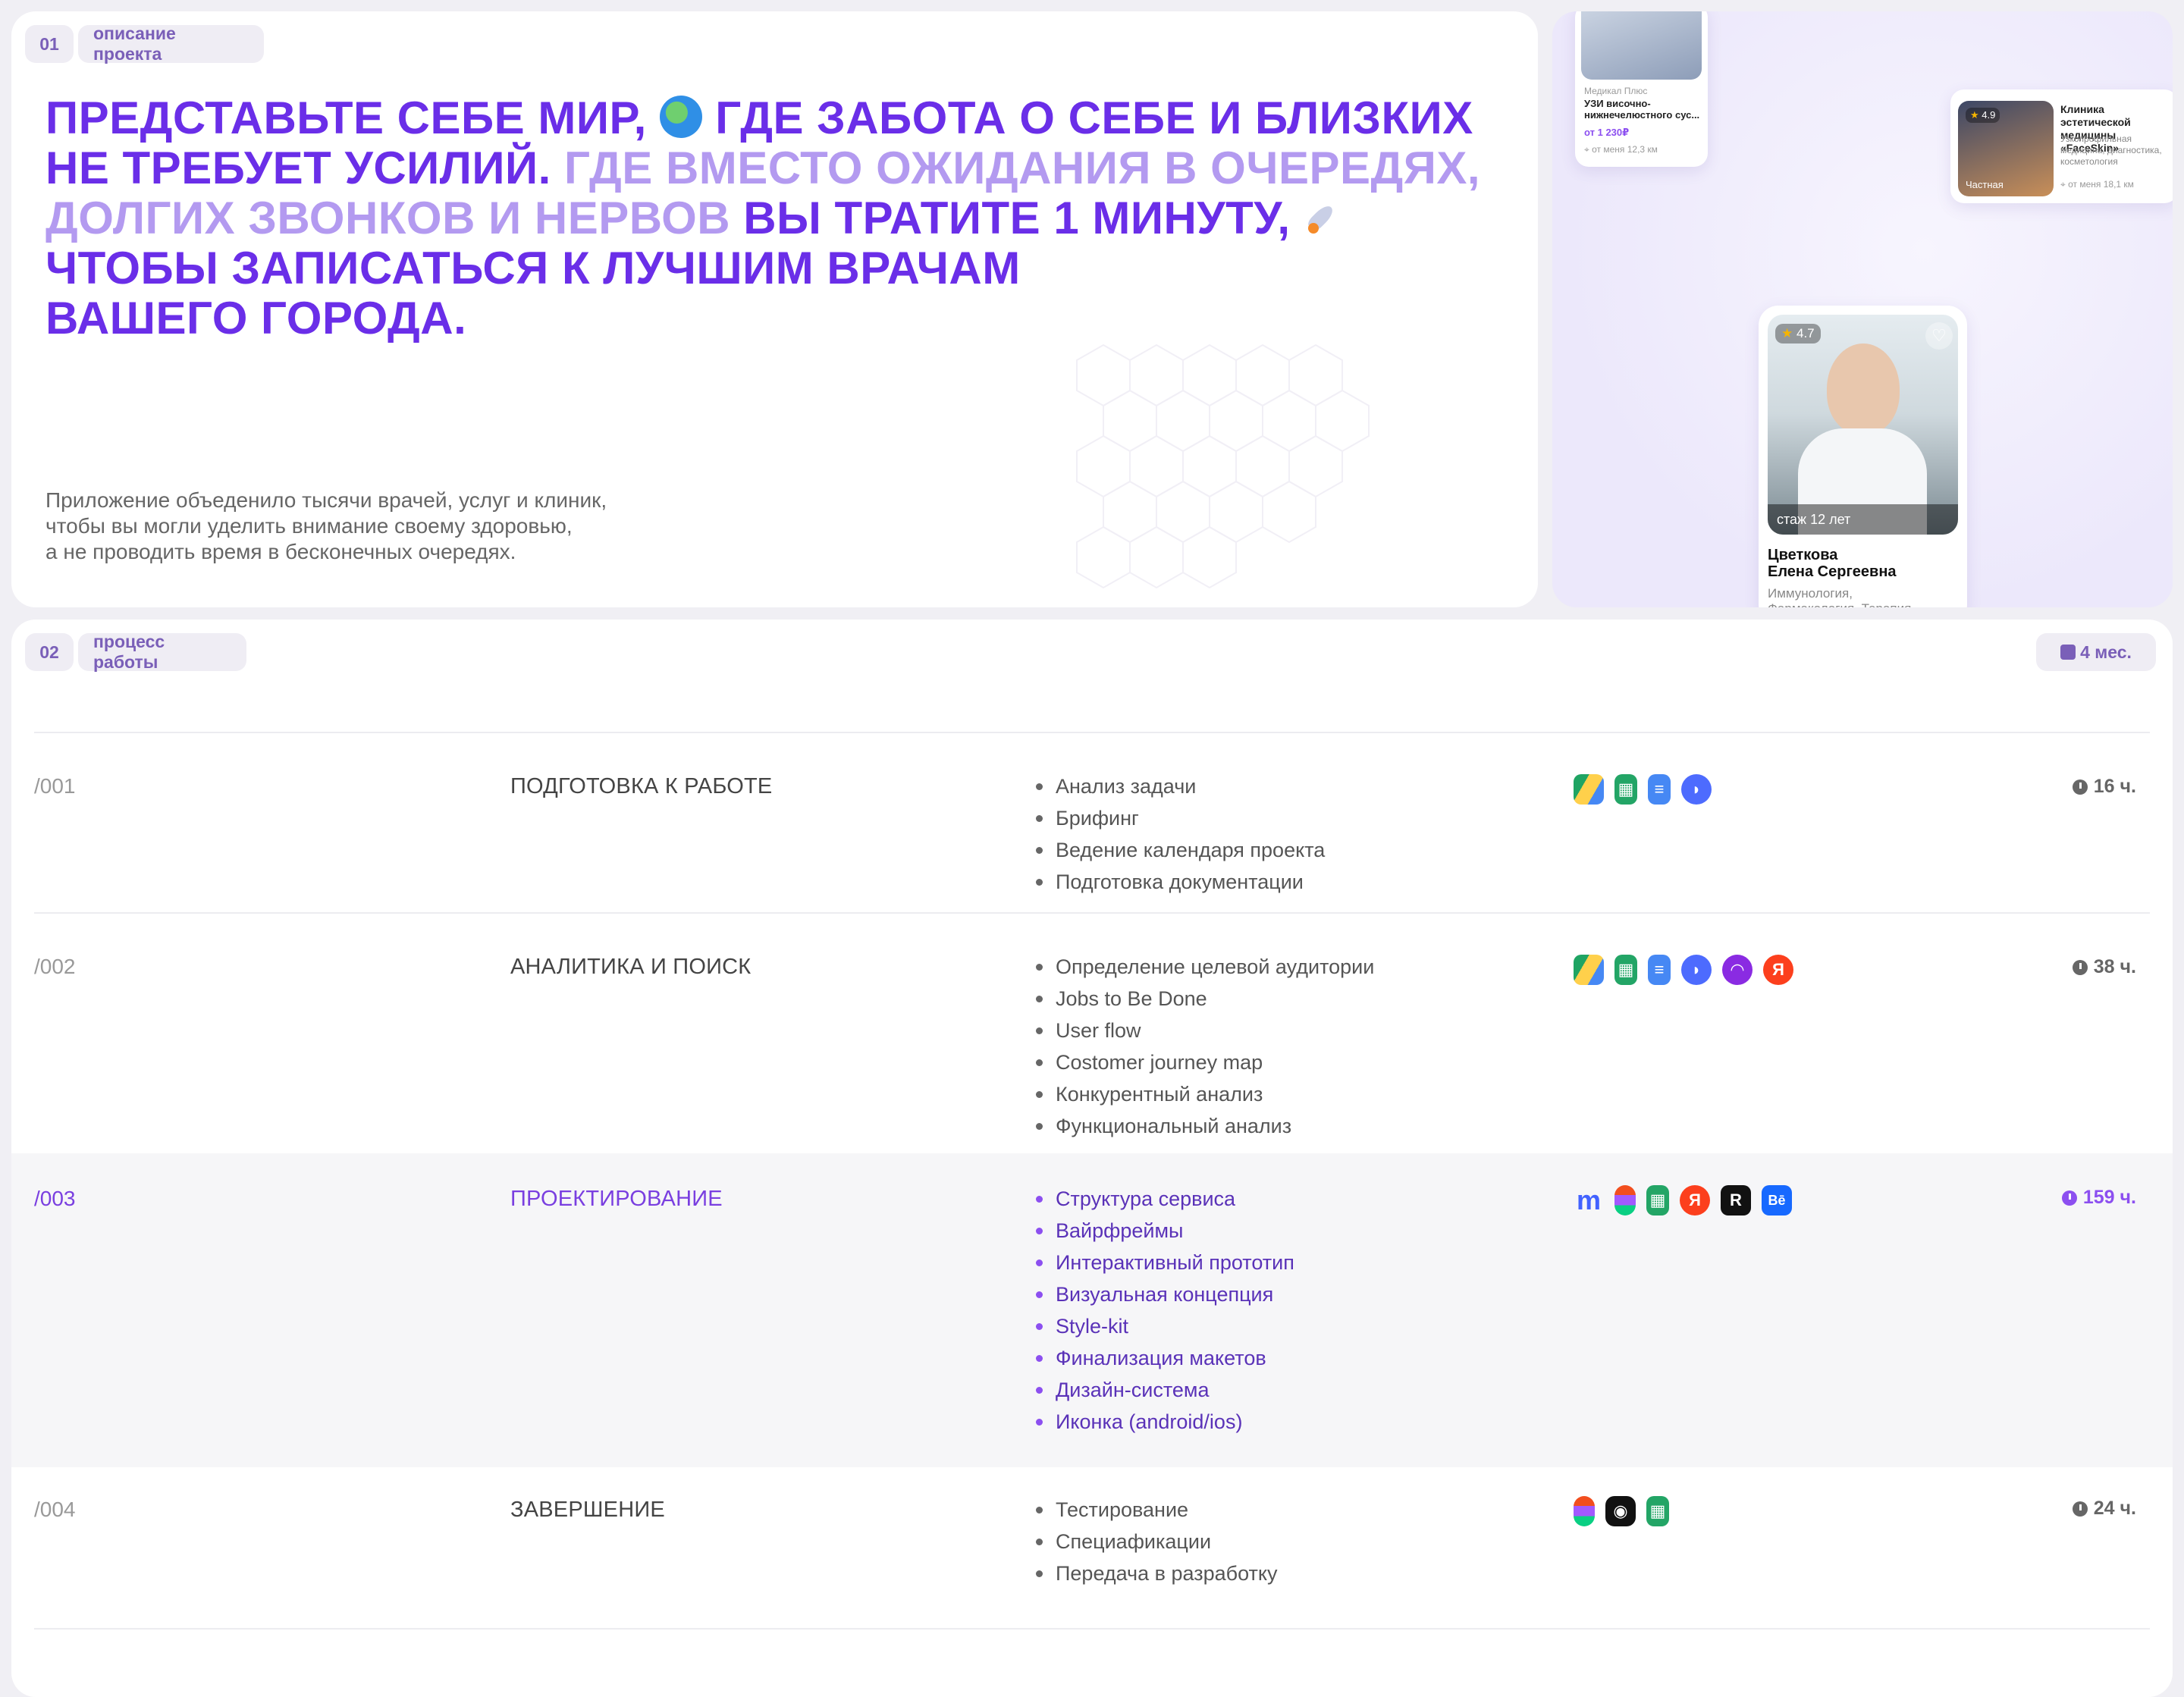  I want to click on step-hours: 16 ч., so click(2104, 787).